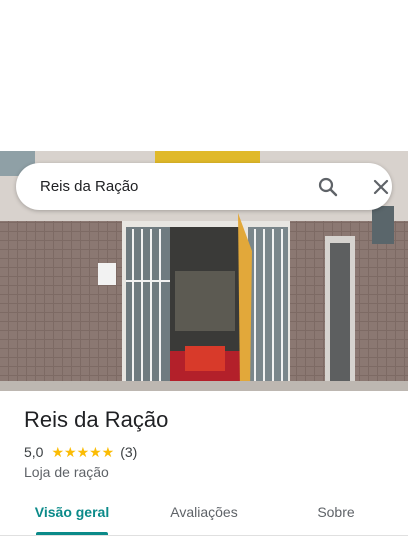 This screenshot has height=542, width=408. I want to click on place-tabs: Visão geral Avaliações Sobre, so click(204, 515).